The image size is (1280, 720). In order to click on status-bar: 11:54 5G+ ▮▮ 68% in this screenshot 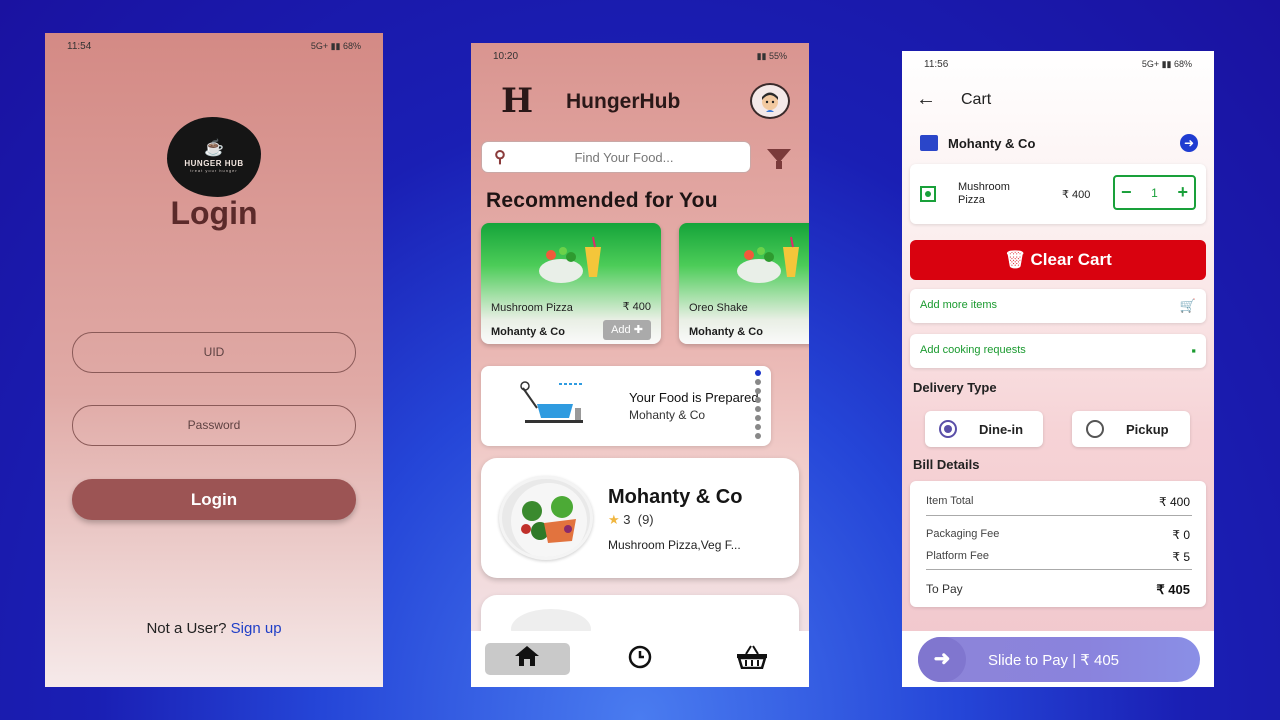, I will do `click(214, 46)`.